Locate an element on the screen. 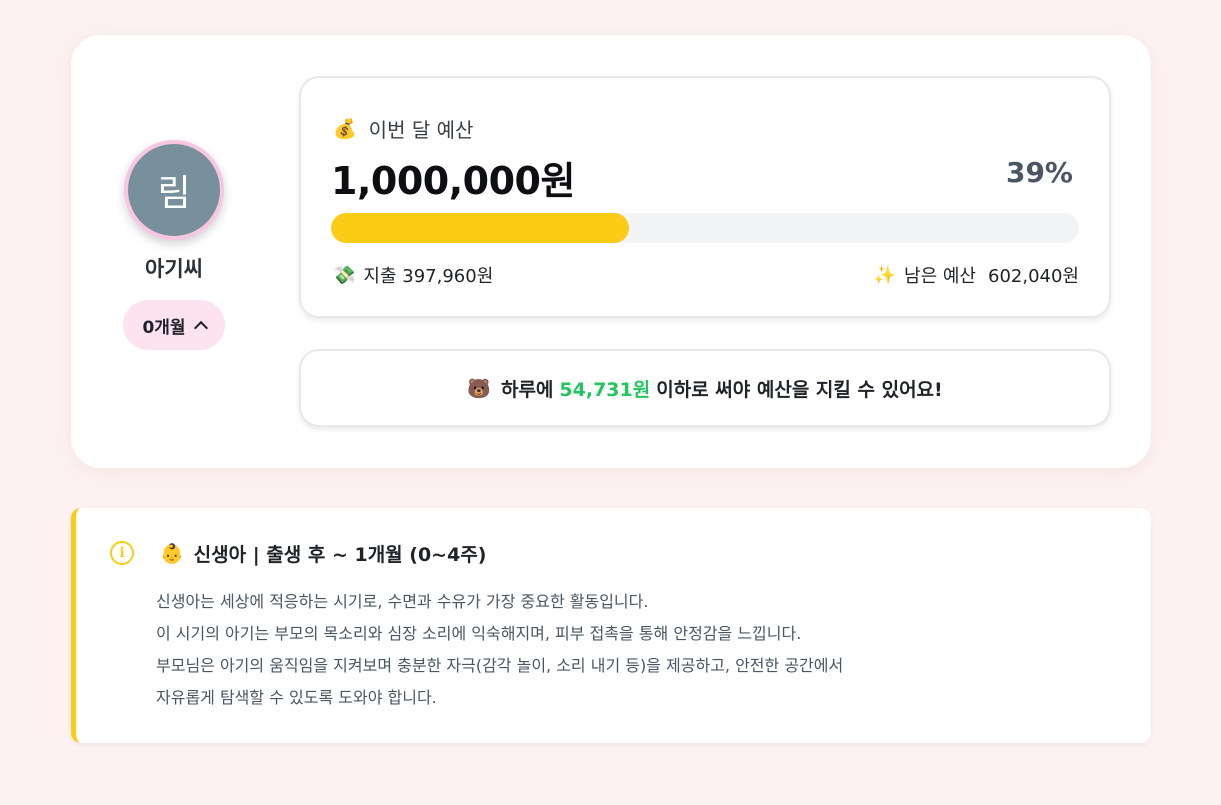 The width and height of the screenshot is (1221, 805). info-line: 신생아는 세상에 적응하는 시기로, 수면과 수유가 가장 중요한 활동입니다. is located at coordinates (402, 601).